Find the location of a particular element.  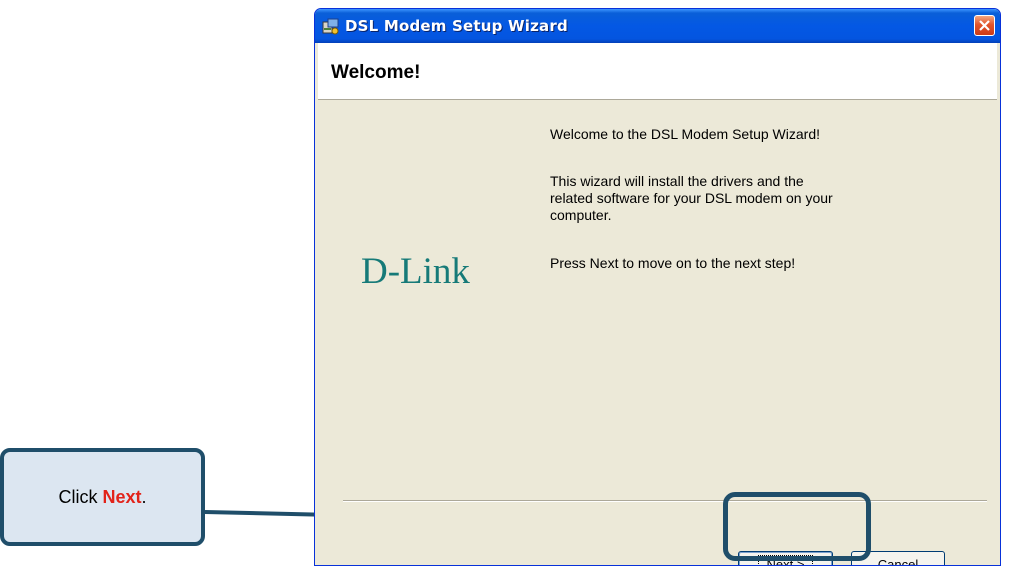

welcome-text: Welcome to the DSL Modem Setup Wizard! is located at coordinates (685, 134).